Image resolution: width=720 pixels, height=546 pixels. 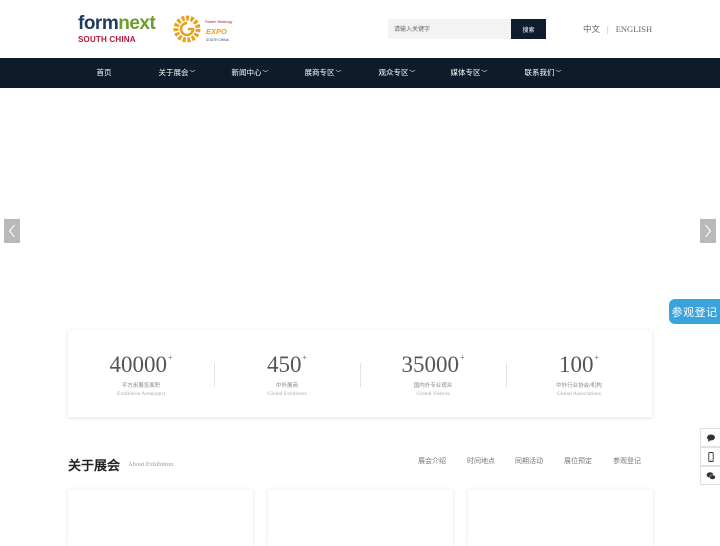 I want to click on about-tab-events: 同期活动, so click(x=529, y=461).